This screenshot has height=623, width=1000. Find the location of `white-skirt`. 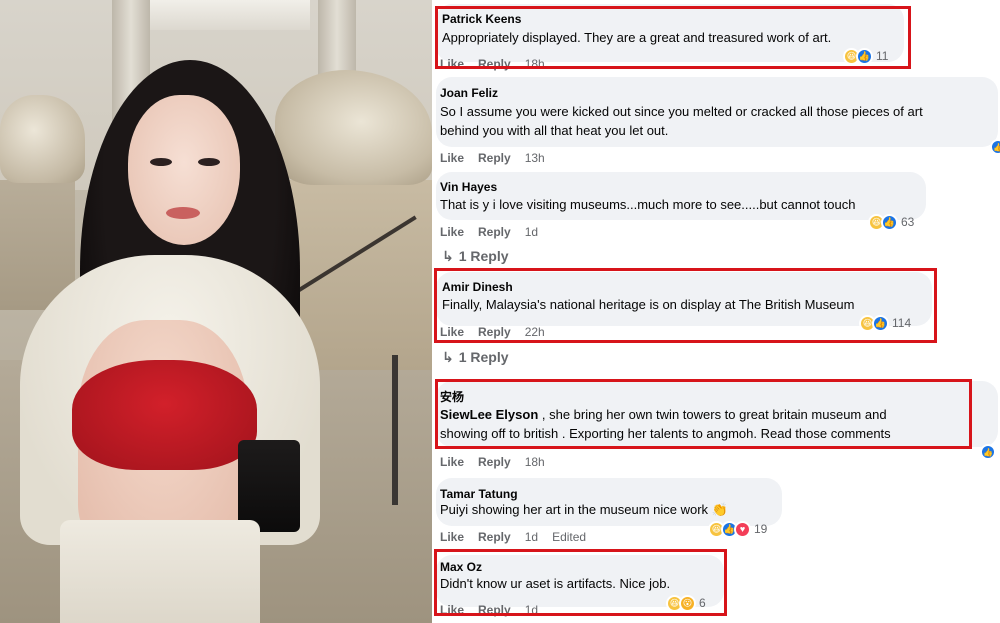

white-skirt is located at coordinates (160, 571).